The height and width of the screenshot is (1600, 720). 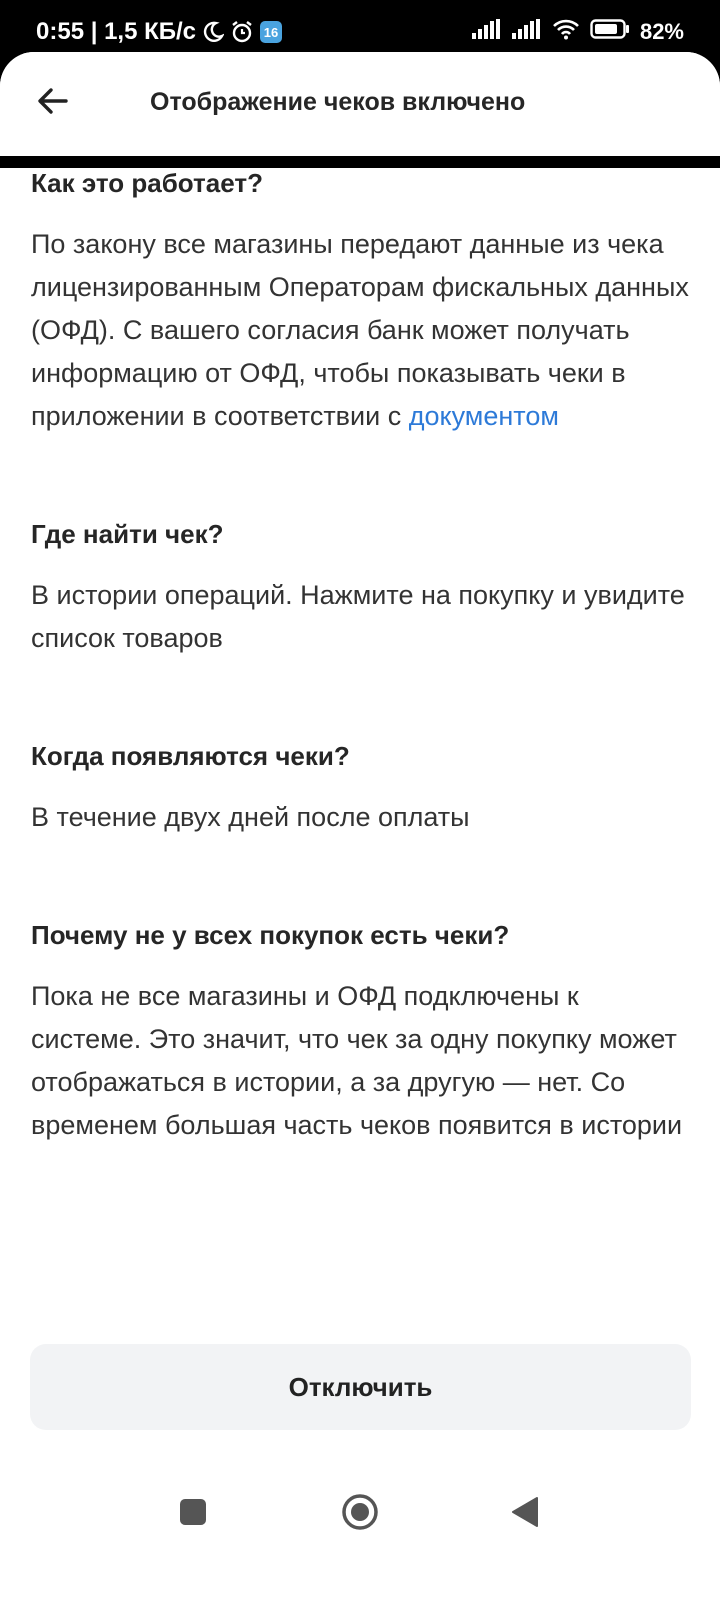 What do you see at coordinates (250, 817) in the screenshot?
I see `section-text: В течение двух дней после оплаты` at bounding box center [250, 817].